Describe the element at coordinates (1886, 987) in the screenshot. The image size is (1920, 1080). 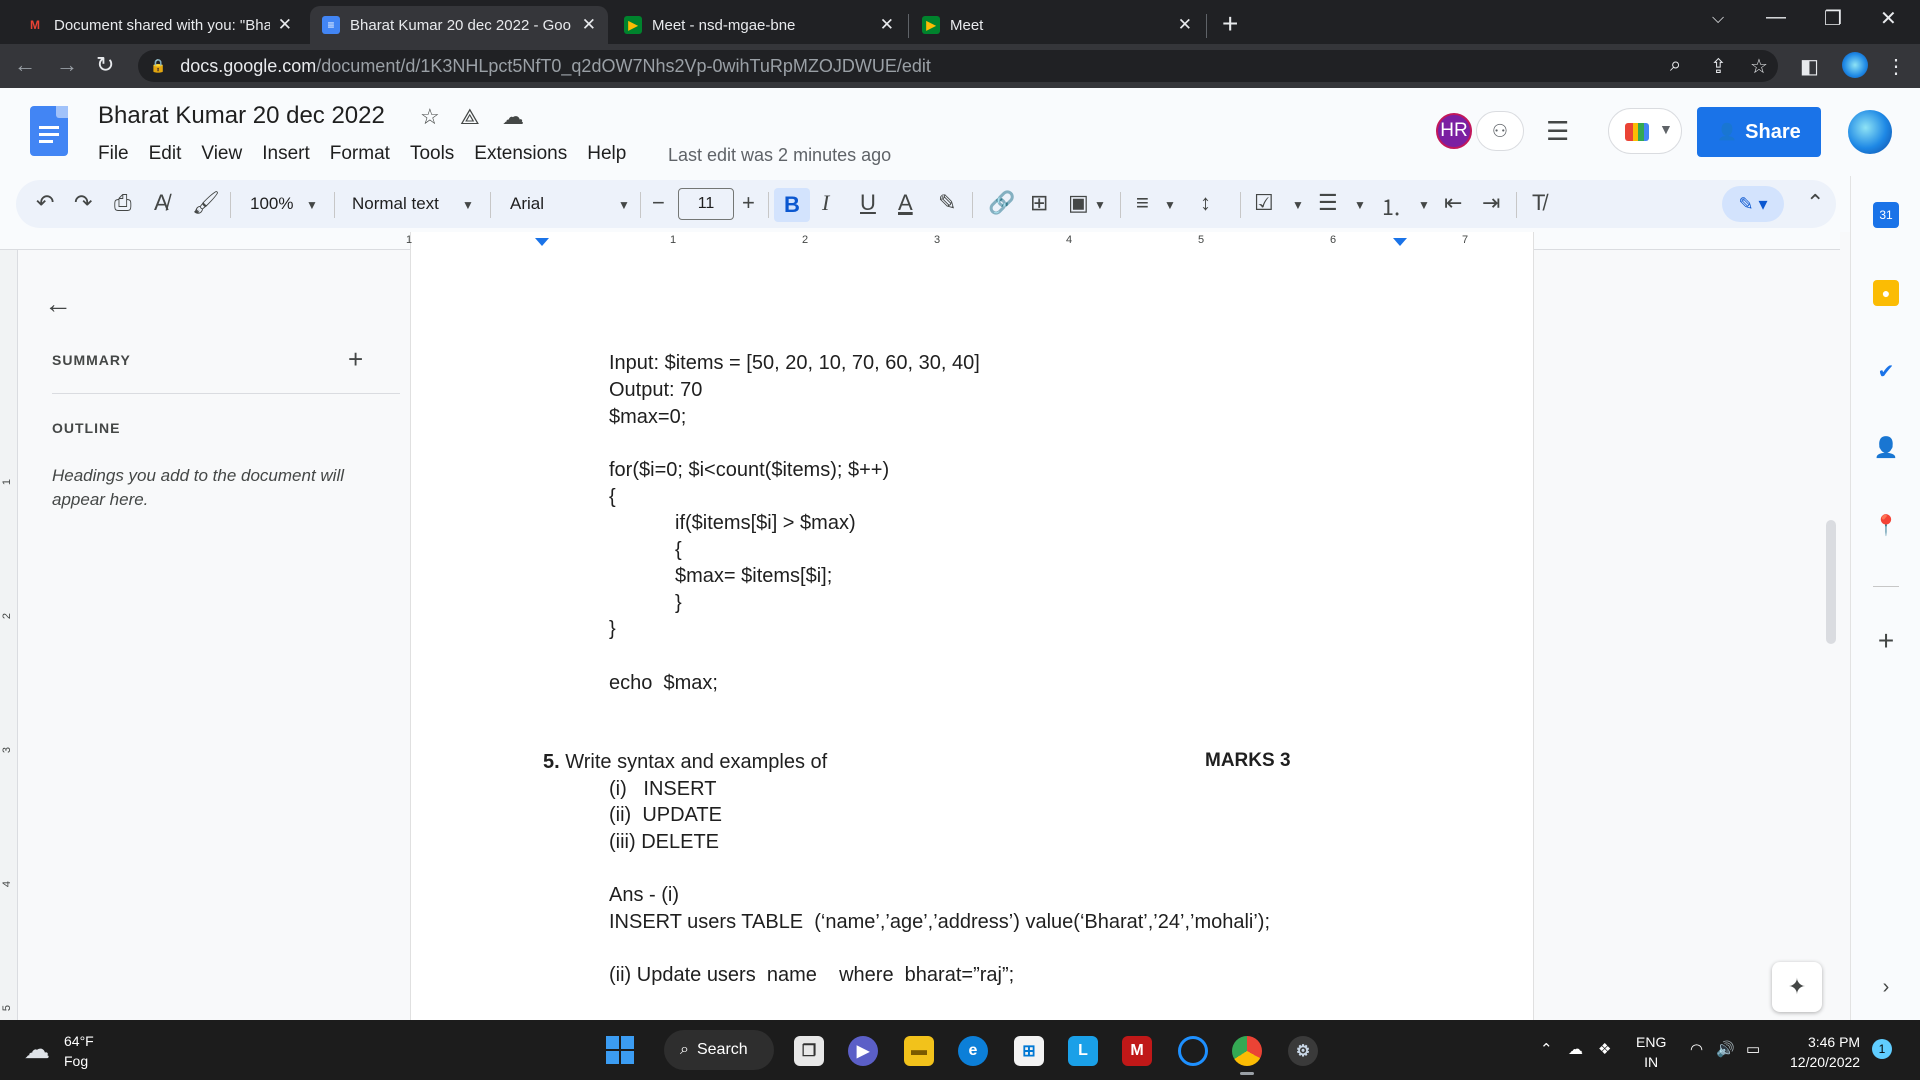
I see `show-side-panel-chevron-icon: ›` at that location.